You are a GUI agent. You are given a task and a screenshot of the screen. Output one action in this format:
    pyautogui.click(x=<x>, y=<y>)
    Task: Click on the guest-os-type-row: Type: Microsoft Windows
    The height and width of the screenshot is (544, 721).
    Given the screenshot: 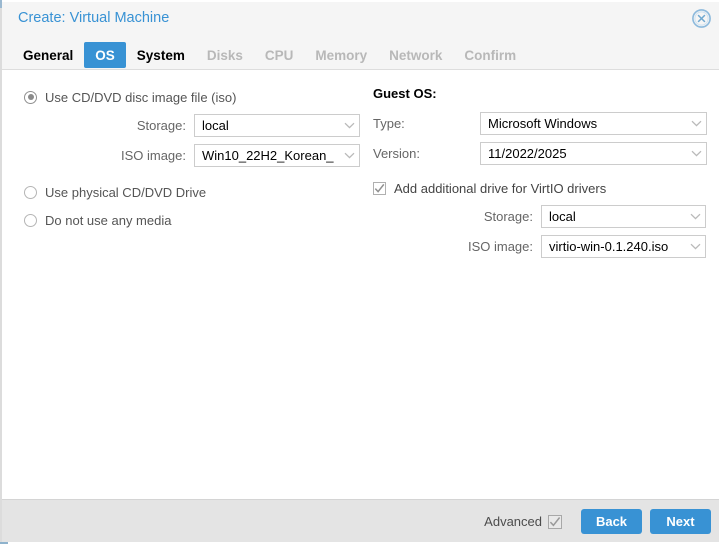 What is the action you would take?
    pyautogui.click(x=541, y=123)
    